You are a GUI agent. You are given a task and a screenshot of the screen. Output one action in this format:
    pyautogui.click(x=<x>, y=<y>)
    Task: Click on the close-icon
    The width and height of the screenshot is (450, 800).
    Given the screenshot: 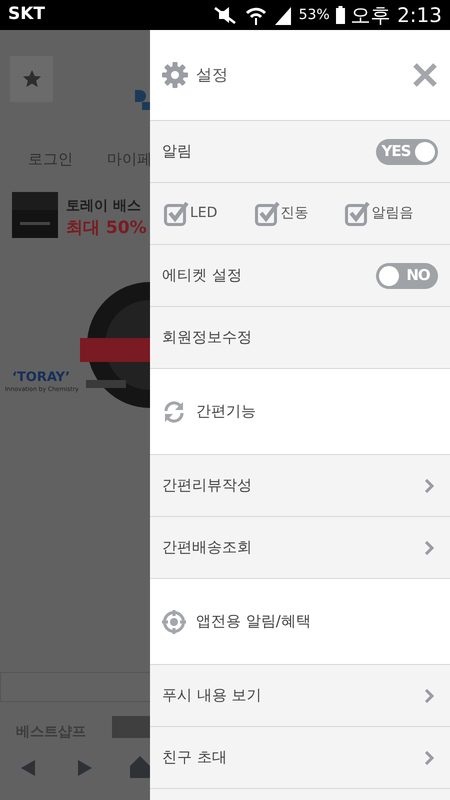 What is the action you would take?
    pyautogui.click(x=425, y=75)
    